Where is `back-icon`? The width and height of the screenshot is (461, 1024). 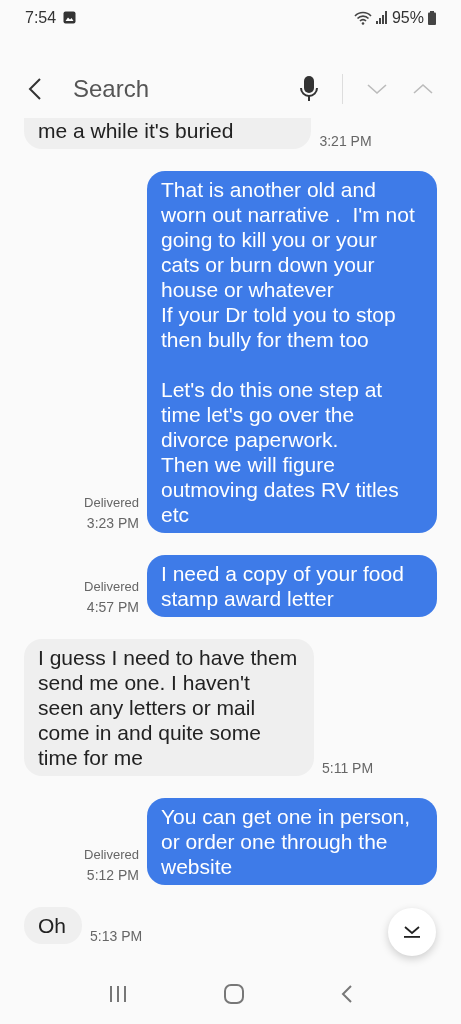 back-icon is located at coordinates (346, 994).